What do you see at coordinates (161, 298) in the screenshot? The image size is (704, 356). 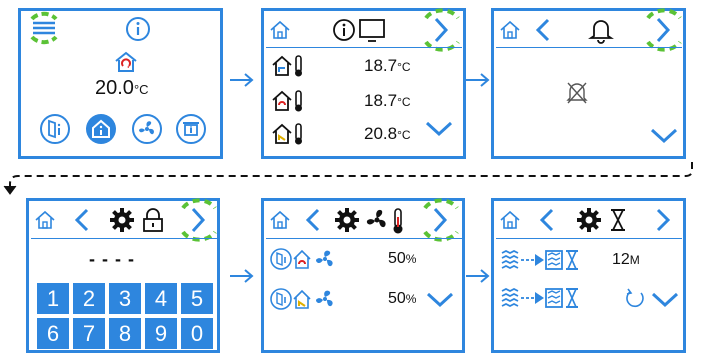 I see `key-4: 4` at bounding box center [161, 298].